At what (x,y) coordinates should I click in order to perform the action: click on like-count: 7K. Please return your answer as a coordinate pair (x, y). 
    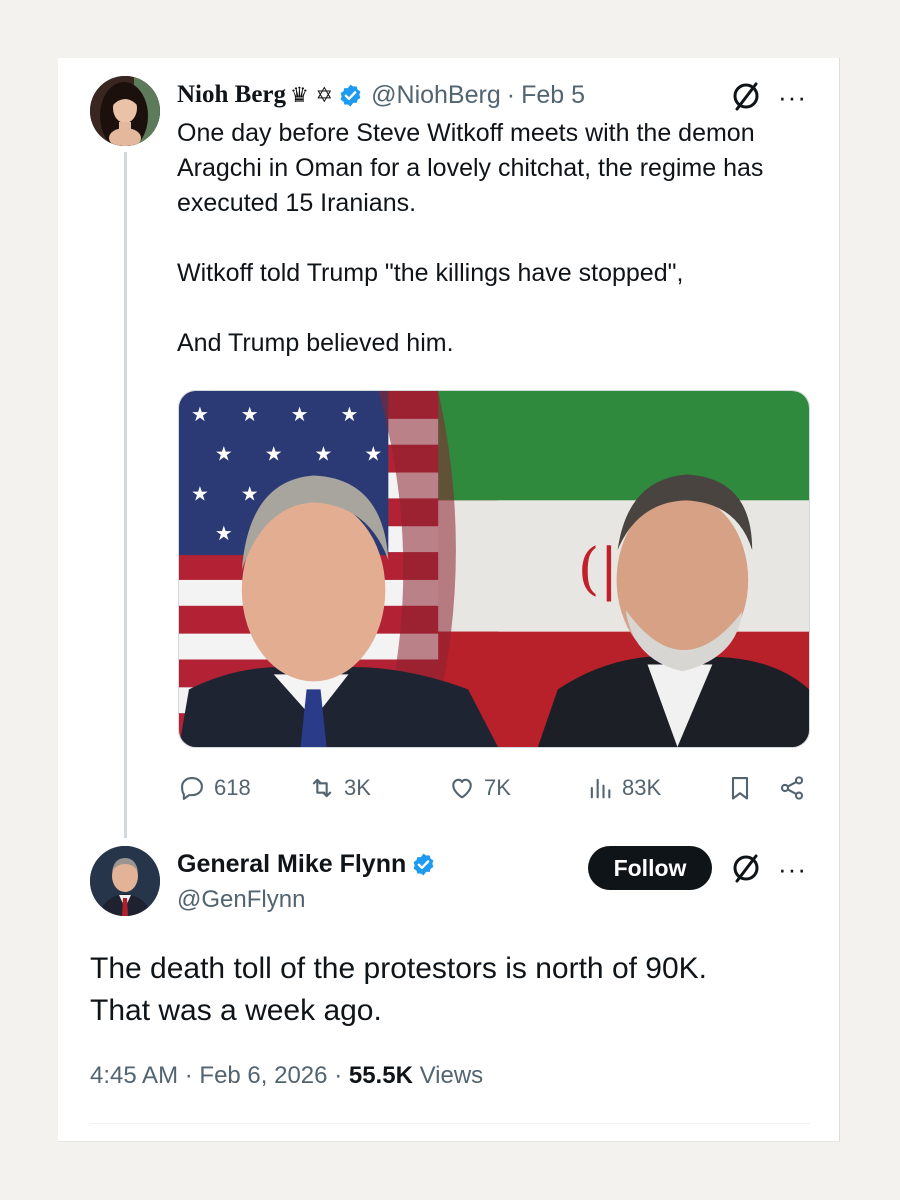
    Looking at the image, I should click on (497, 787).